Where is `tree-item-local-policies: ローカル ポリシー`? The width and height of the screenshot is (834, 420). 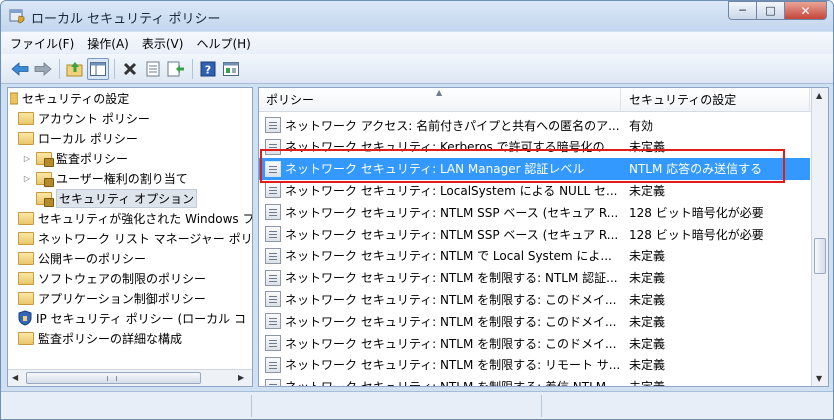 tree-item-local-policies: ローカル ポリシー is located at coordinates (78, 138).